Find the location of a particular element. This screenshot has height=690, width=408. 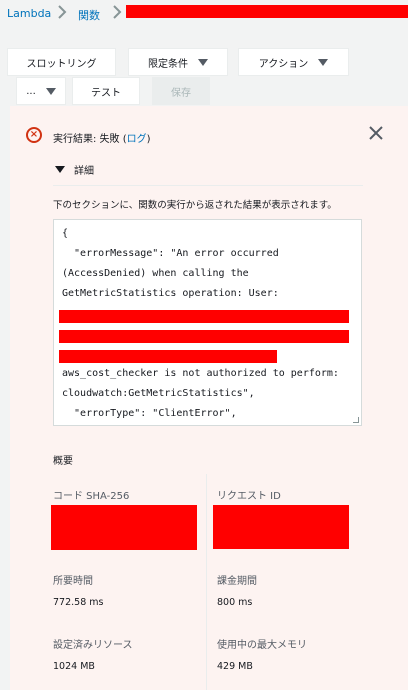

actions-dropdown: アクション is located at coordinates (293, 62).